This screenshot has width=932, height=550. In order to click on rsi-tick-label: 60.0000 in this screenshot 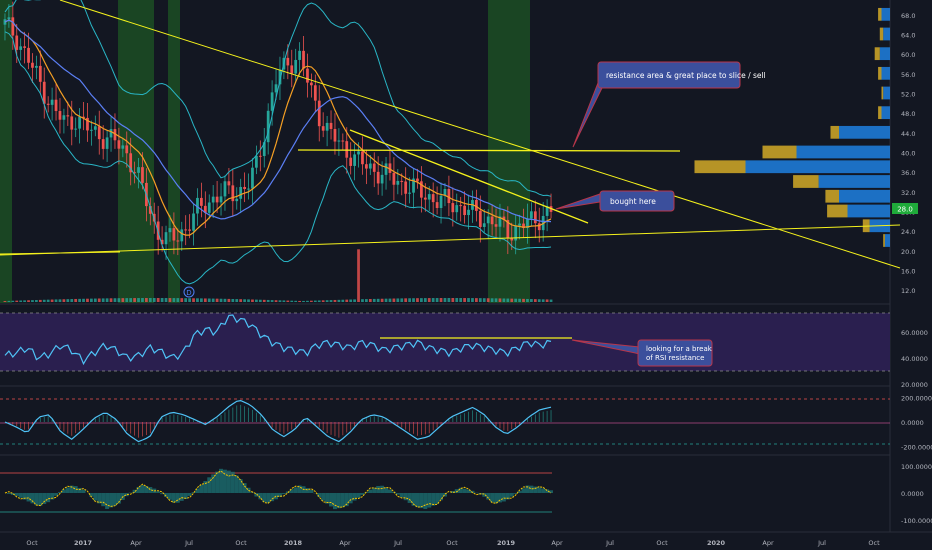, I will do `click(914, 333)`.